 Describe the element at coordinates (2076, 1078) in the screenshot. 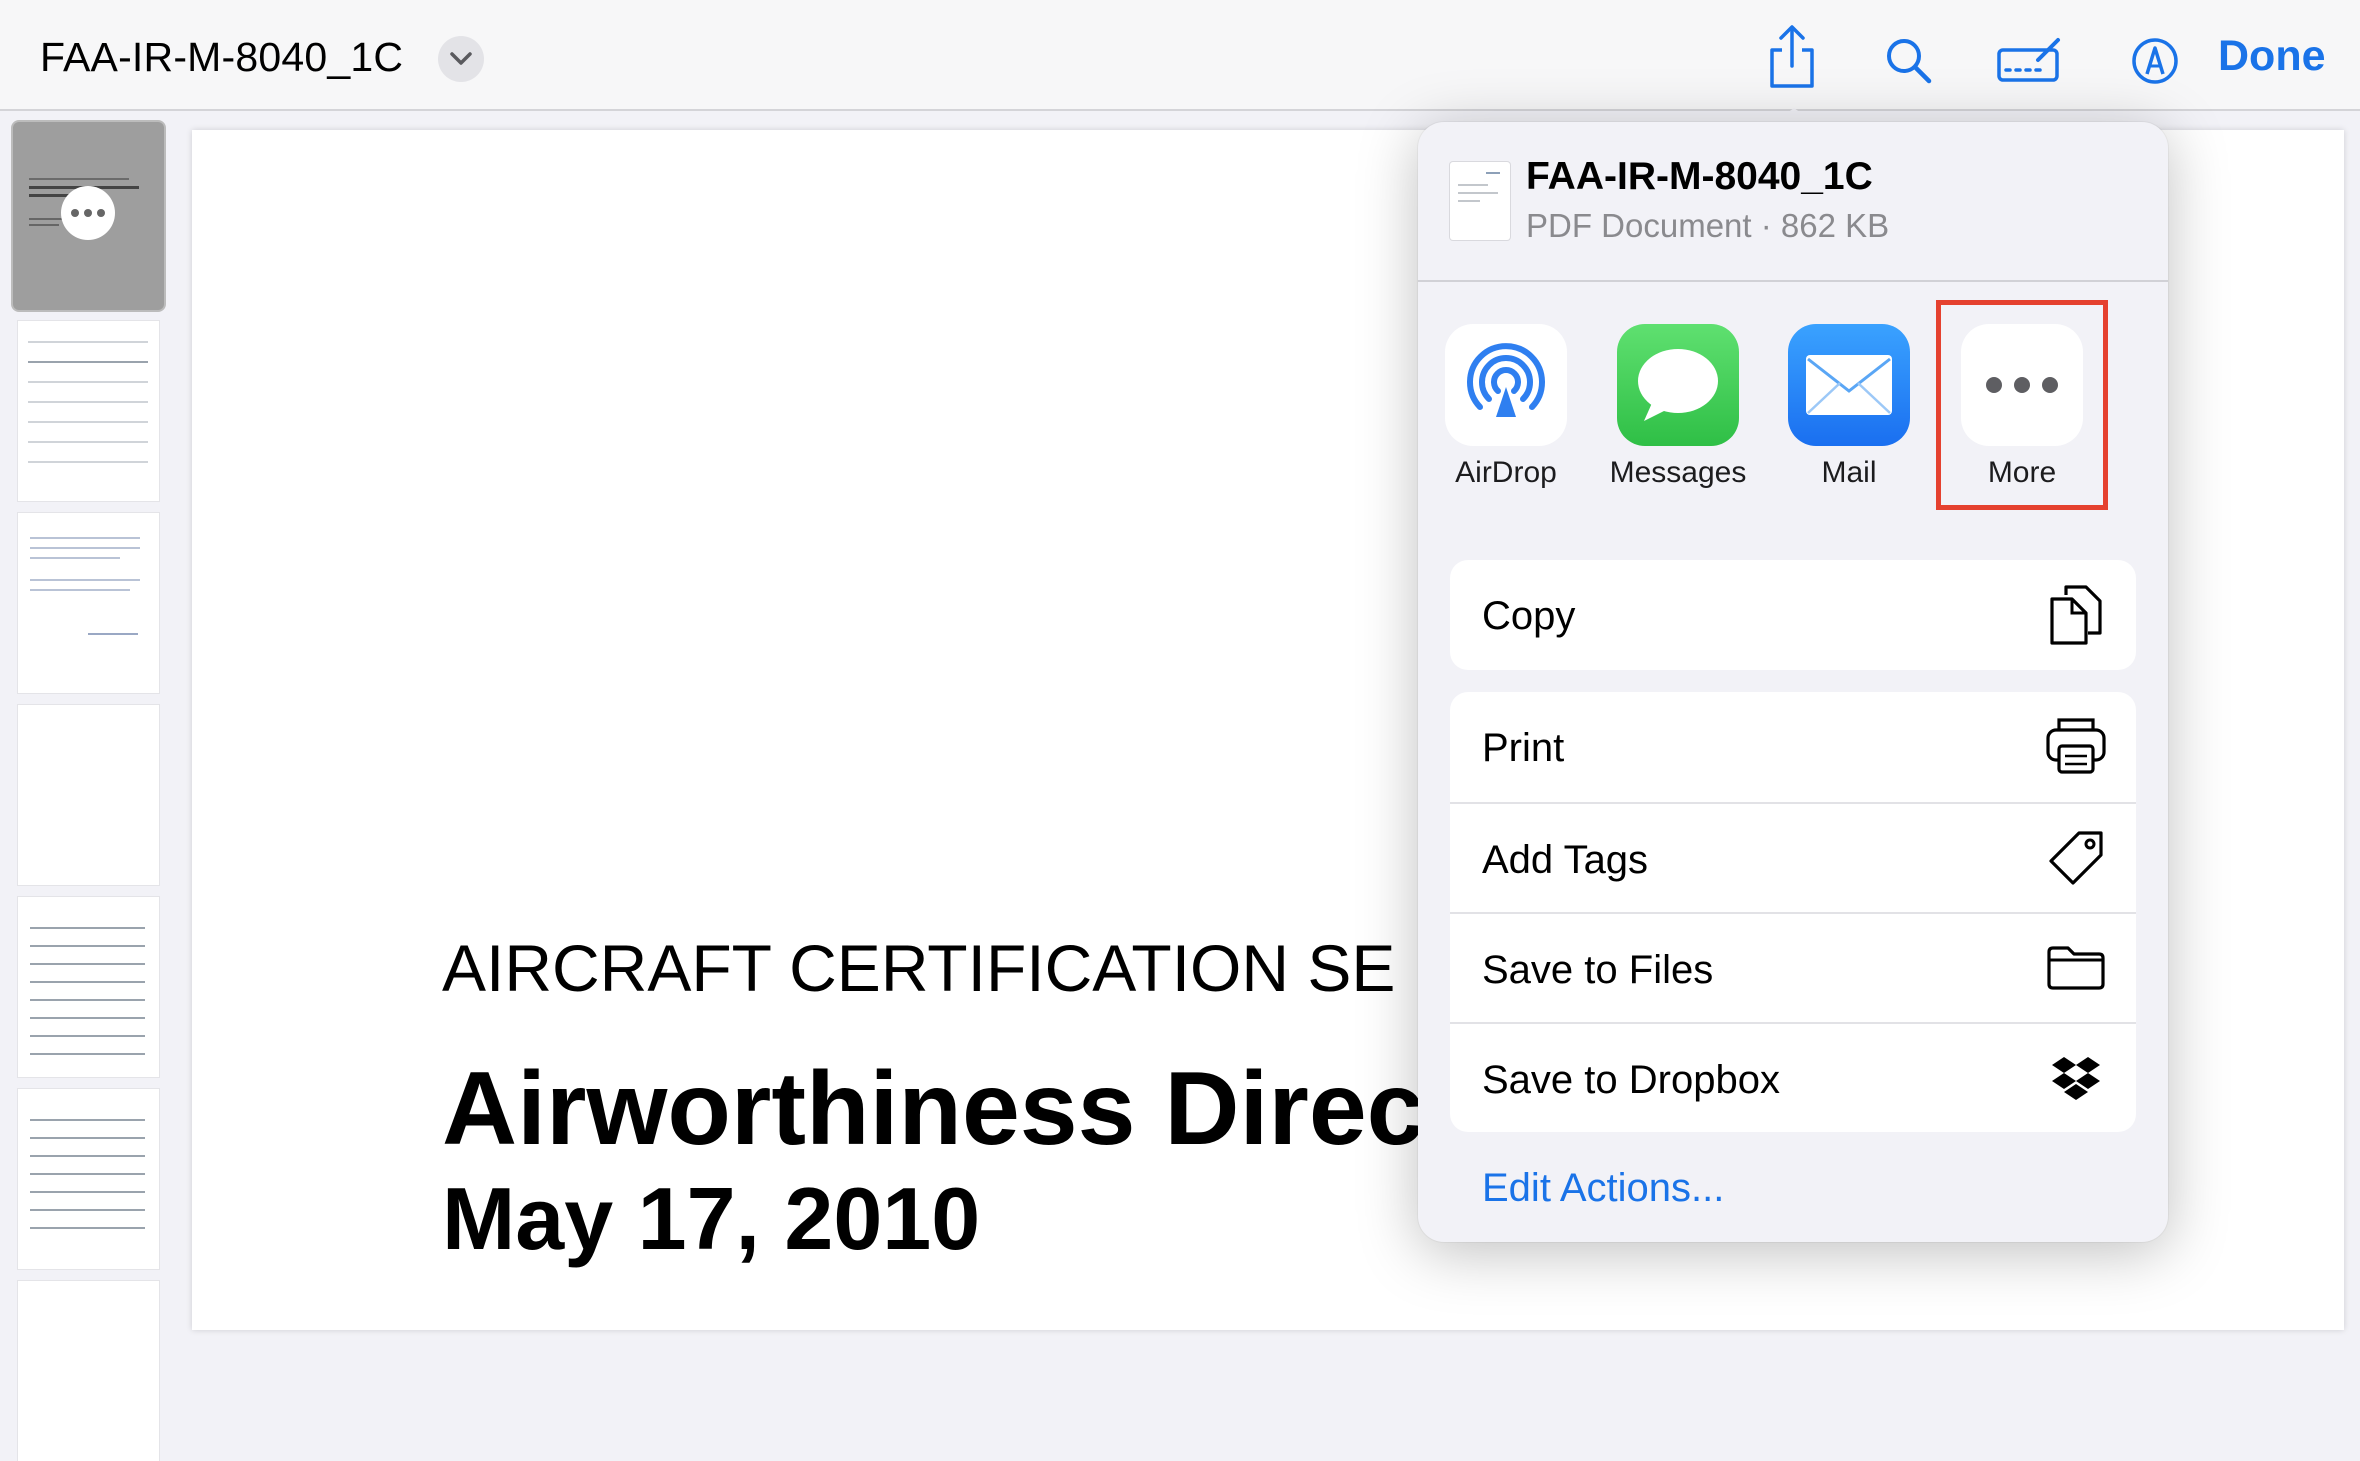

I see `dropbox-icon` at that location.